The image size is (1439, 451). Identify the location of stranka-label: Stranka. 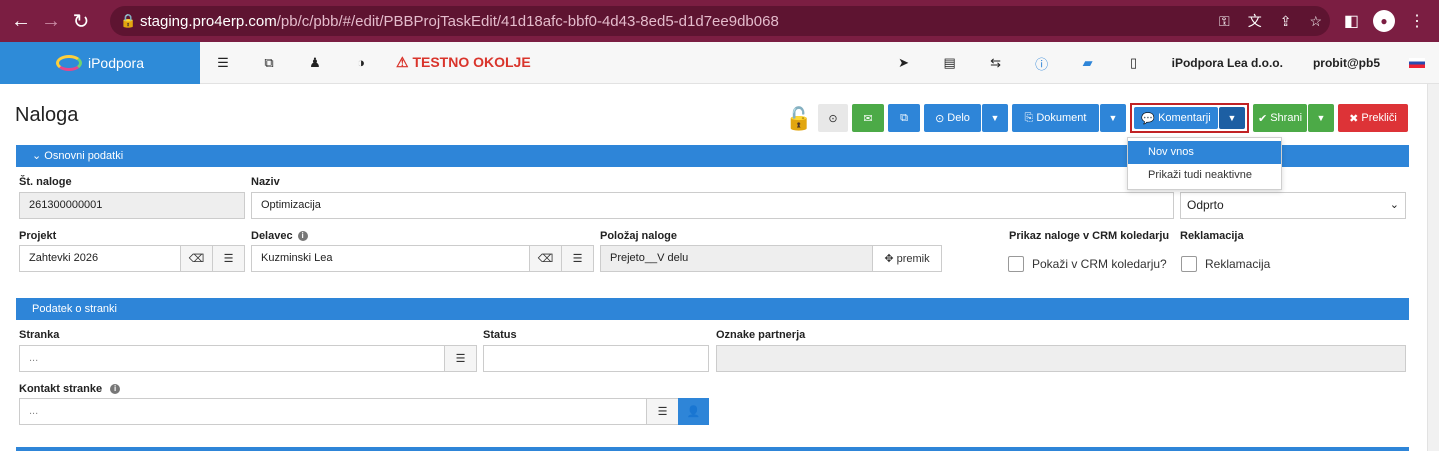
(39, 335).